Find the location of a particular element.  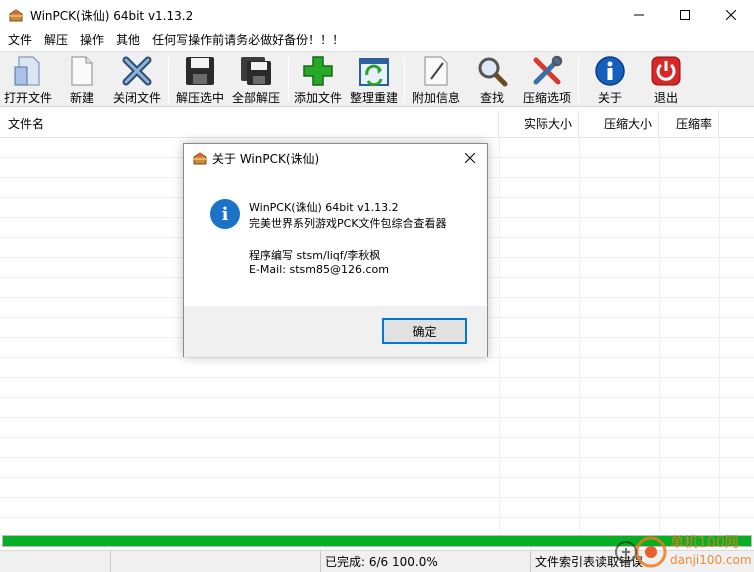

dialog-version-text: WinPCK(诛仙) 64bit v1.13.2 is located at coordinates (324, 207).